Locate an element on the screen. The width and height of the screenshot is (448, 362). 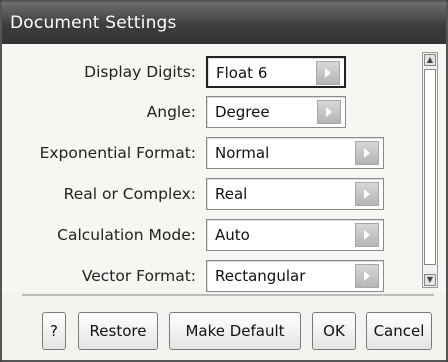
display-digits-value: Float 6 is located at coordinates (242, 73).